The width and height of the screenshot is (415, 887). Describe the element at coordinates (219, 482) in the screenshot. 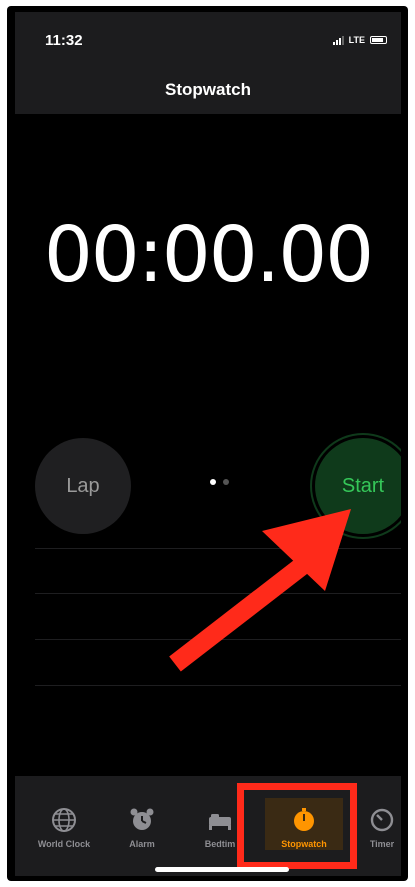

I see `page-indicator` at that location.